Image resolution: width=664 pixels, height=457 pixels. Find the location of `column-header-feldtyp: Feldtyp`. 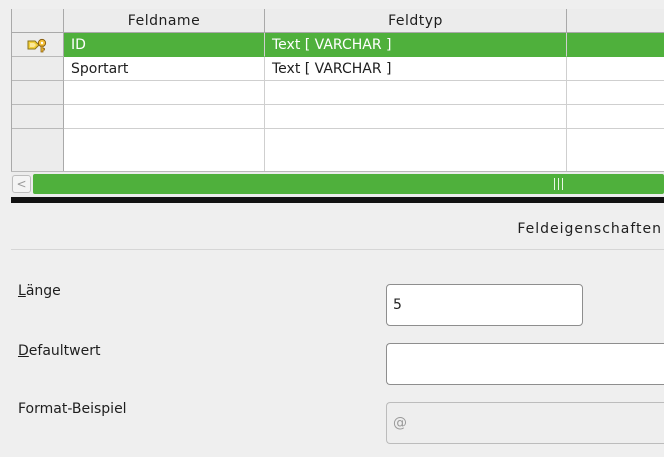

column-header-feldtyp: Feldtyp is located at coordinates (416, 21).